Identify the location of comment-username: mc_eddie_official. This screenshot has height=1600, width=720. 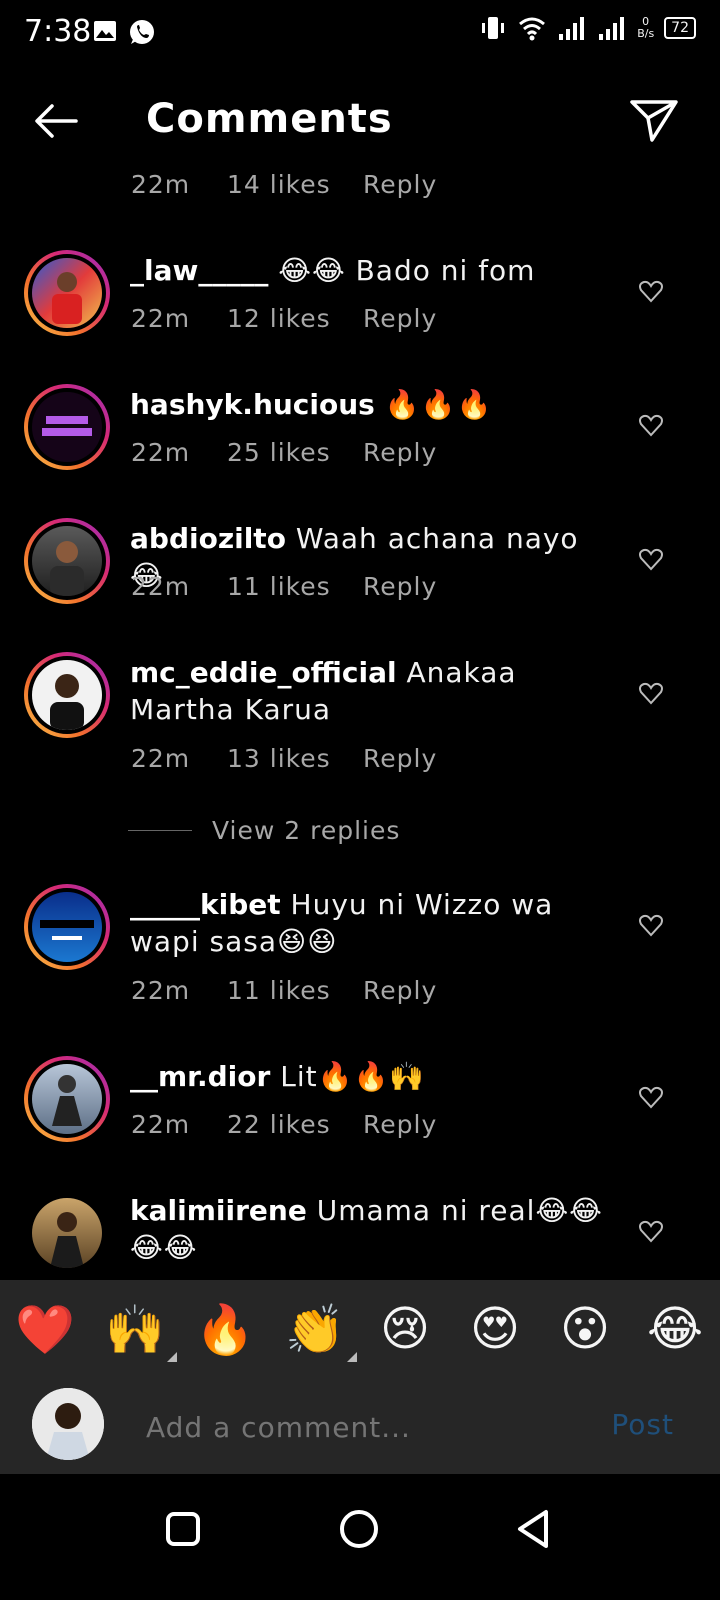
(263, 672).